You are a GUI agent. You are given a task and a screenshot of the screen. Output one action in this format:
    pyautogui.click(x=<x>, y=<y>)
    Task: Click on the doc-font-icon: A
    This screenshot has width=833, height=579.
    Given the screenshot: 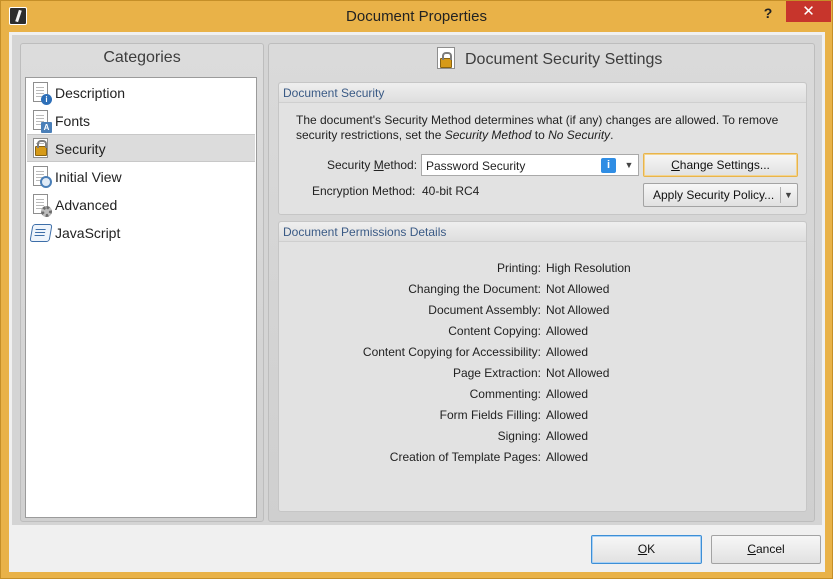 What is the action you would take?
    pyautogui.click(x=41, y=121)
    